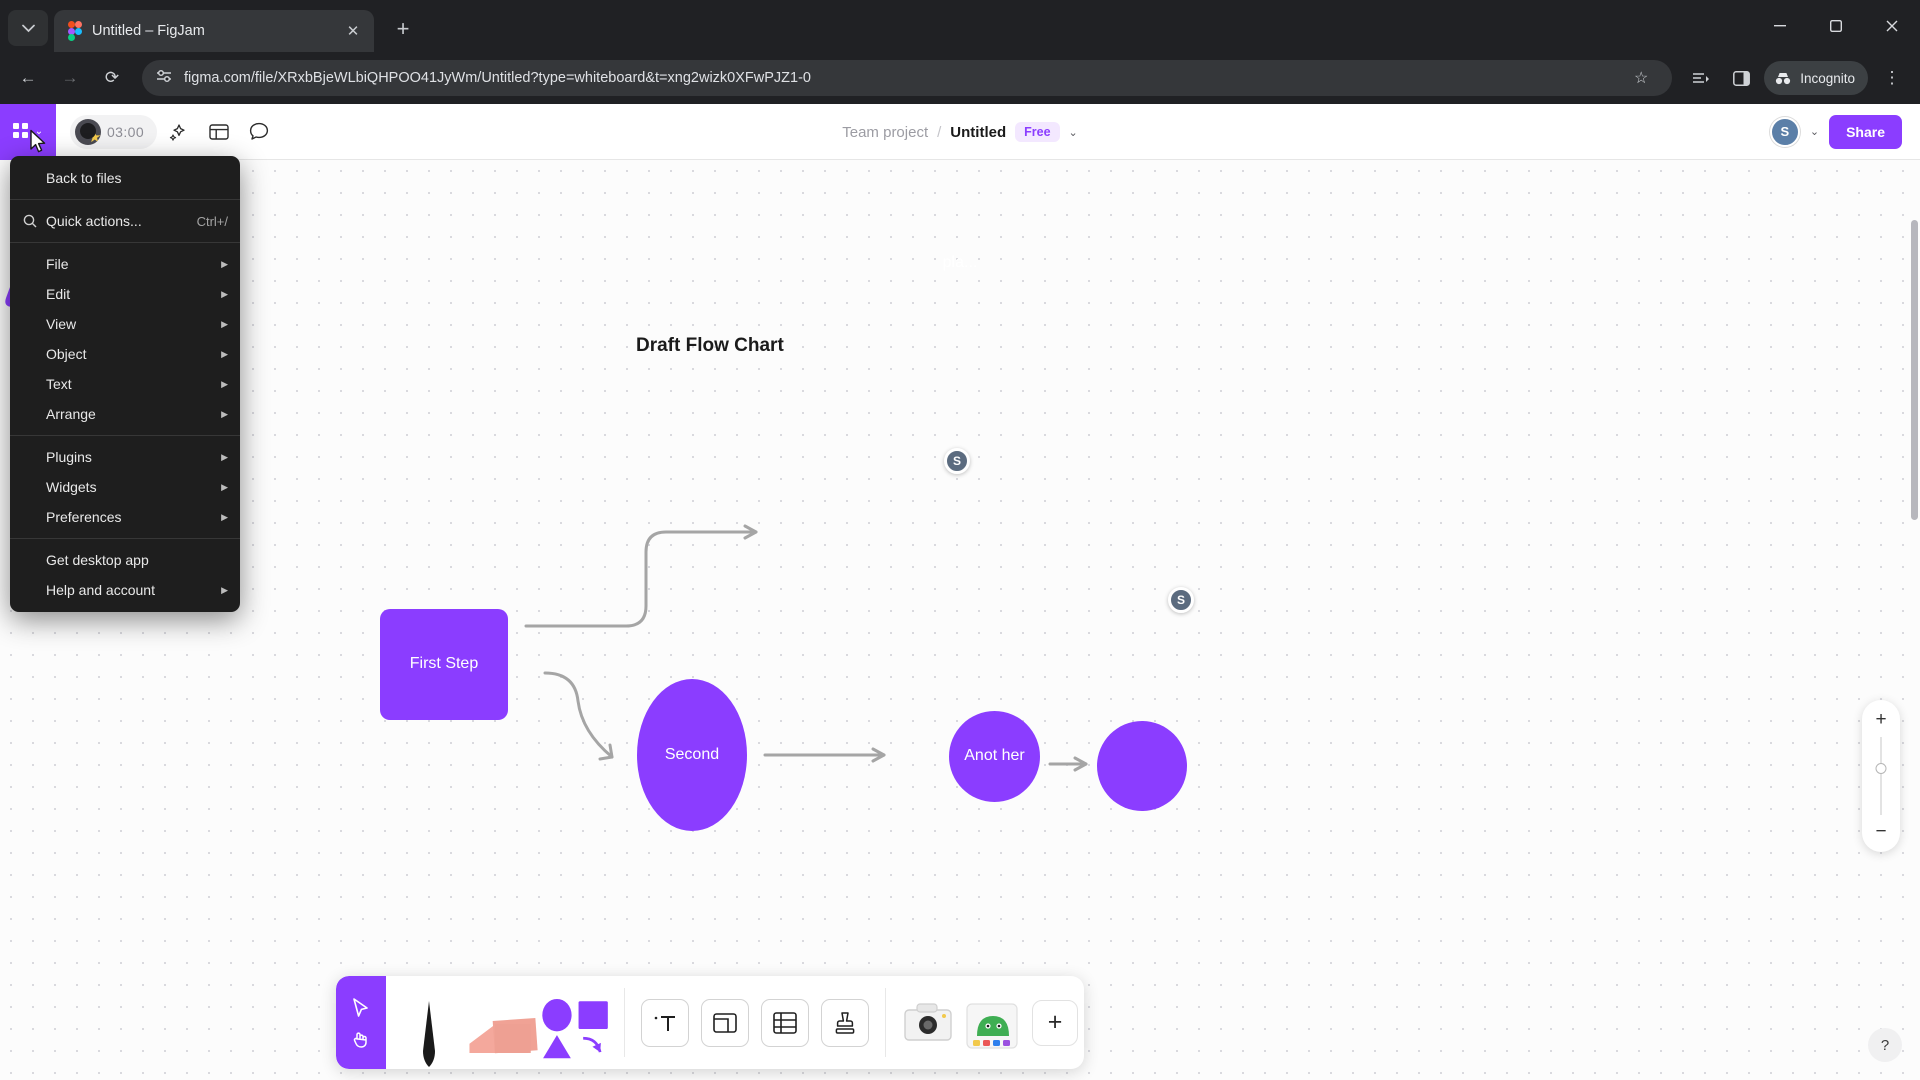  Describe the element at coordinates (164, 78) in the screenshot. I see `site-settings-icon` at that location.